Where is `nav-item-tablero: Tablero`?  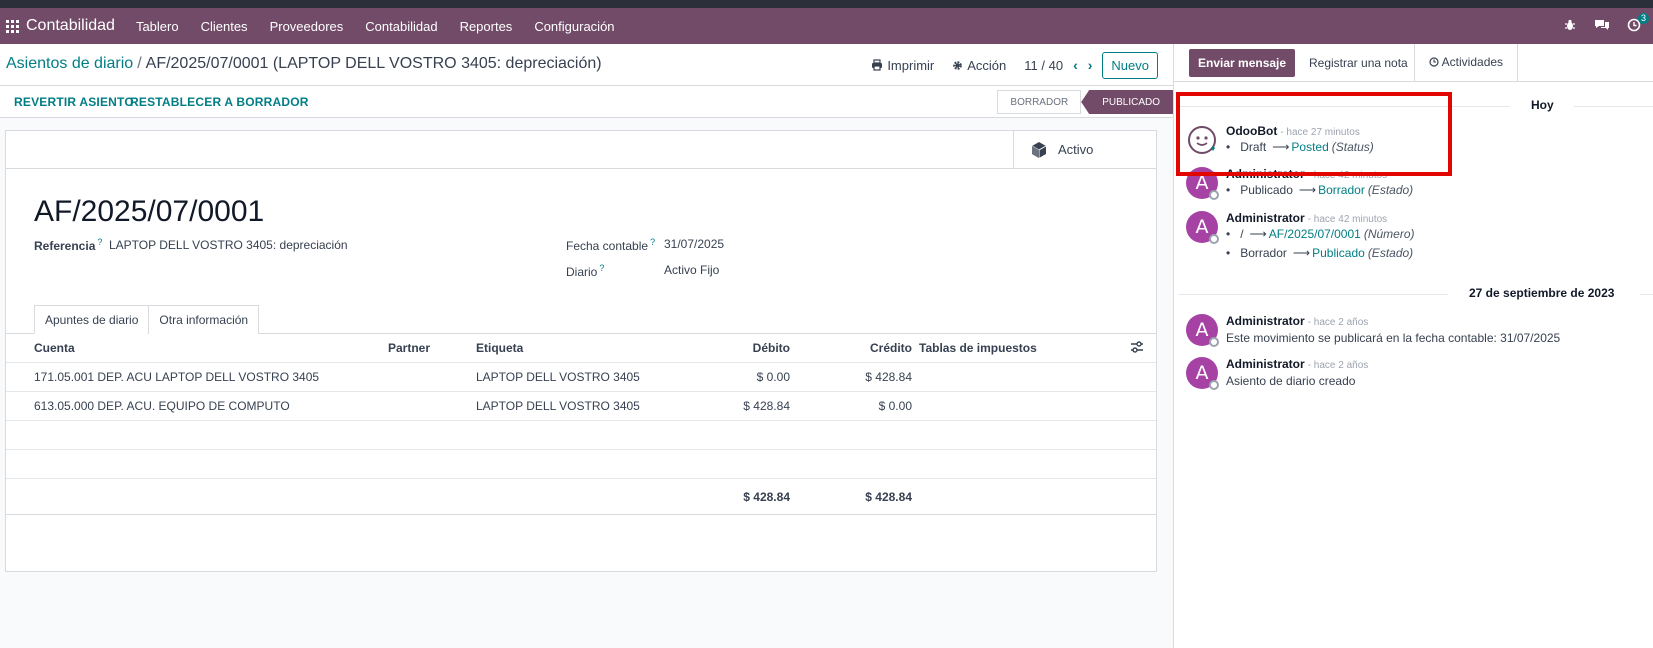 nav-item-tablero: Tablero is located at coordinates (157, 26).